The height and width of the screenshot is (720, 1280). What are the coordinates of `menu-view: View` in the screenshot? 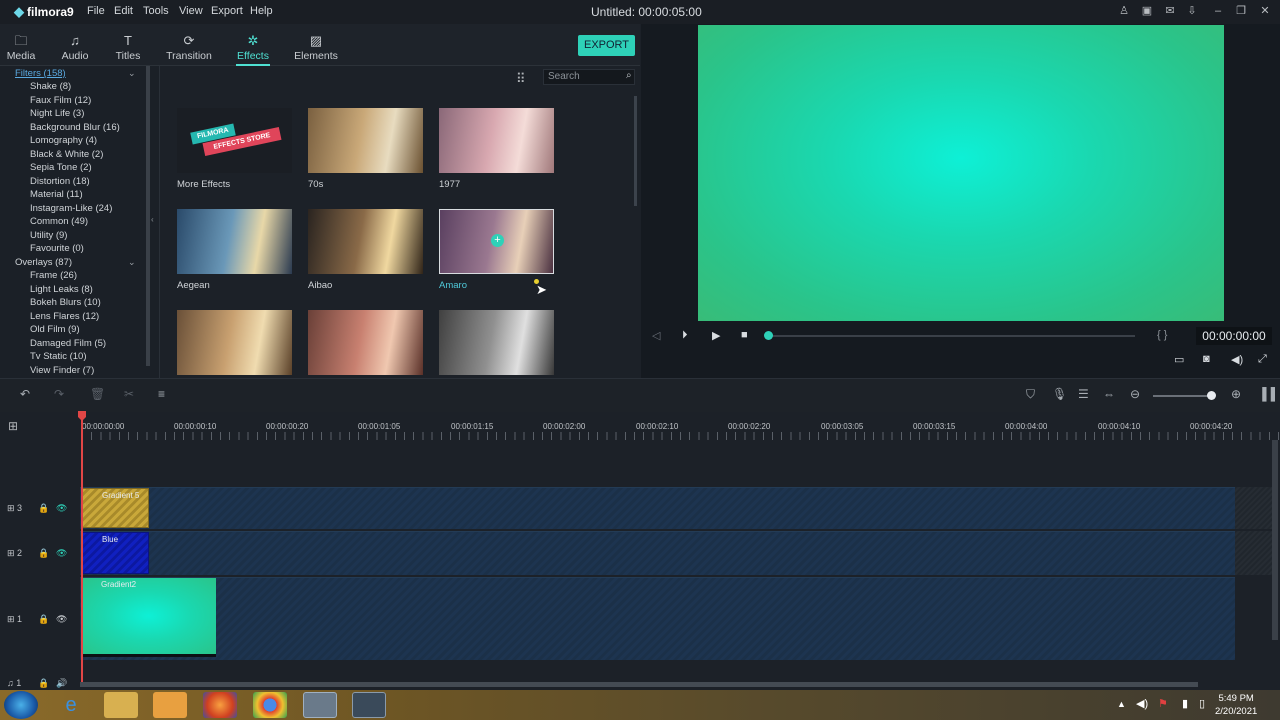 It's located at (191, 11).